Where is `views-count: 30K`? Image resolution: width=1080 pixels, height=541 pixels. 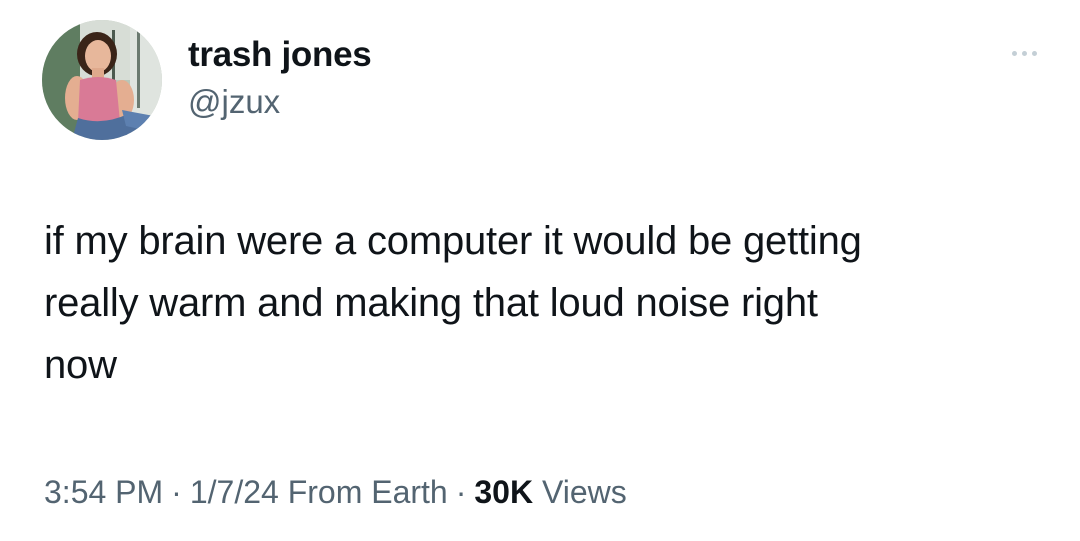
views-count: 30K is located at coordinates (503, 492).